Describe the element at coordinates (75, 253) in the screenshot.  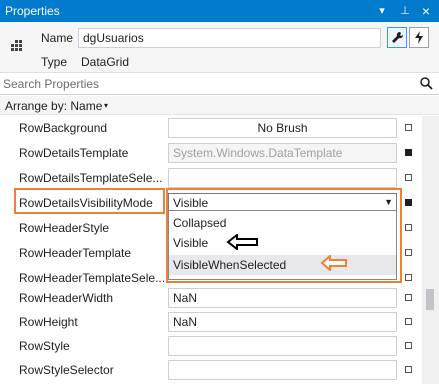
I see `property-name: RowHeaderTemplate` at that location.